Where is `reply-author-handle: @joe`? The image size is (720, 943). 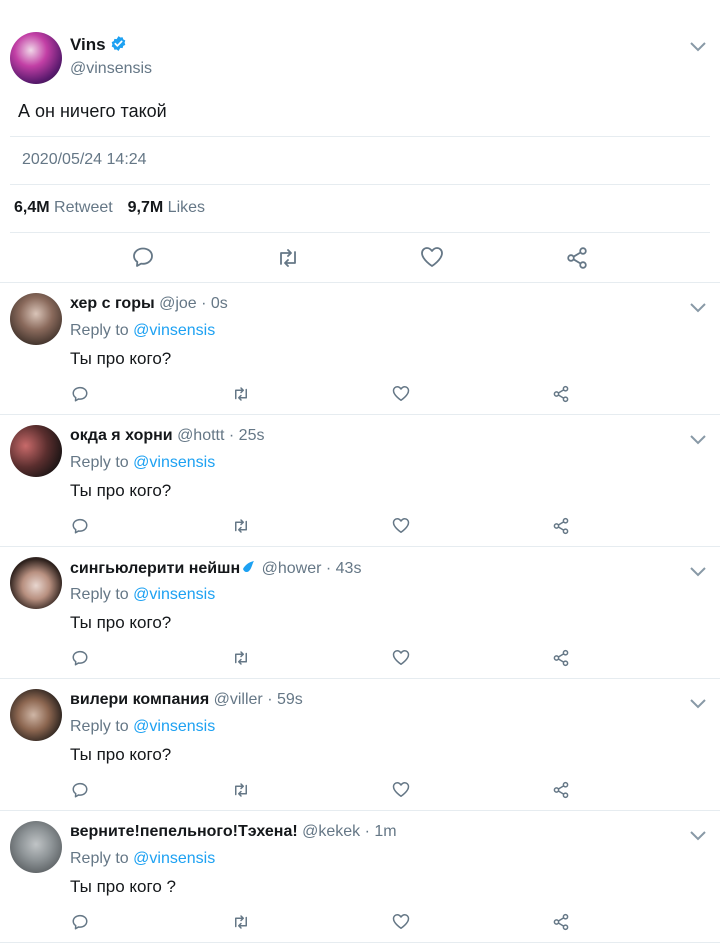 reply-author-handle: @joe is located at coordinates (178, 303).